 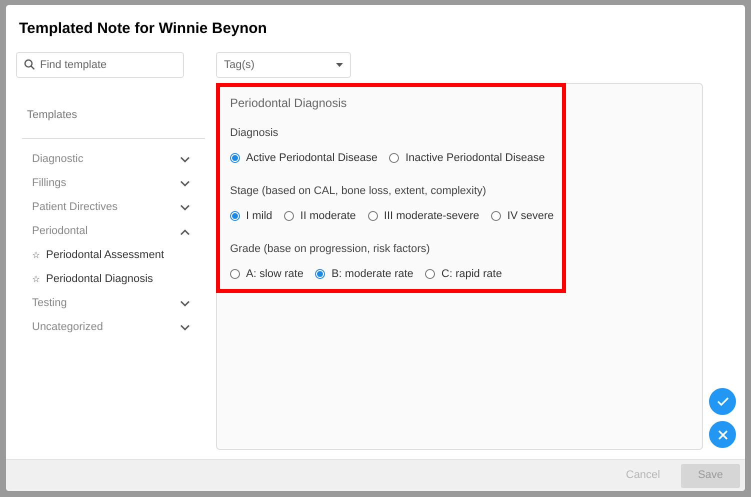 I want to click on option-label: Active Periodontal Disease, so click(x=312, y=158).